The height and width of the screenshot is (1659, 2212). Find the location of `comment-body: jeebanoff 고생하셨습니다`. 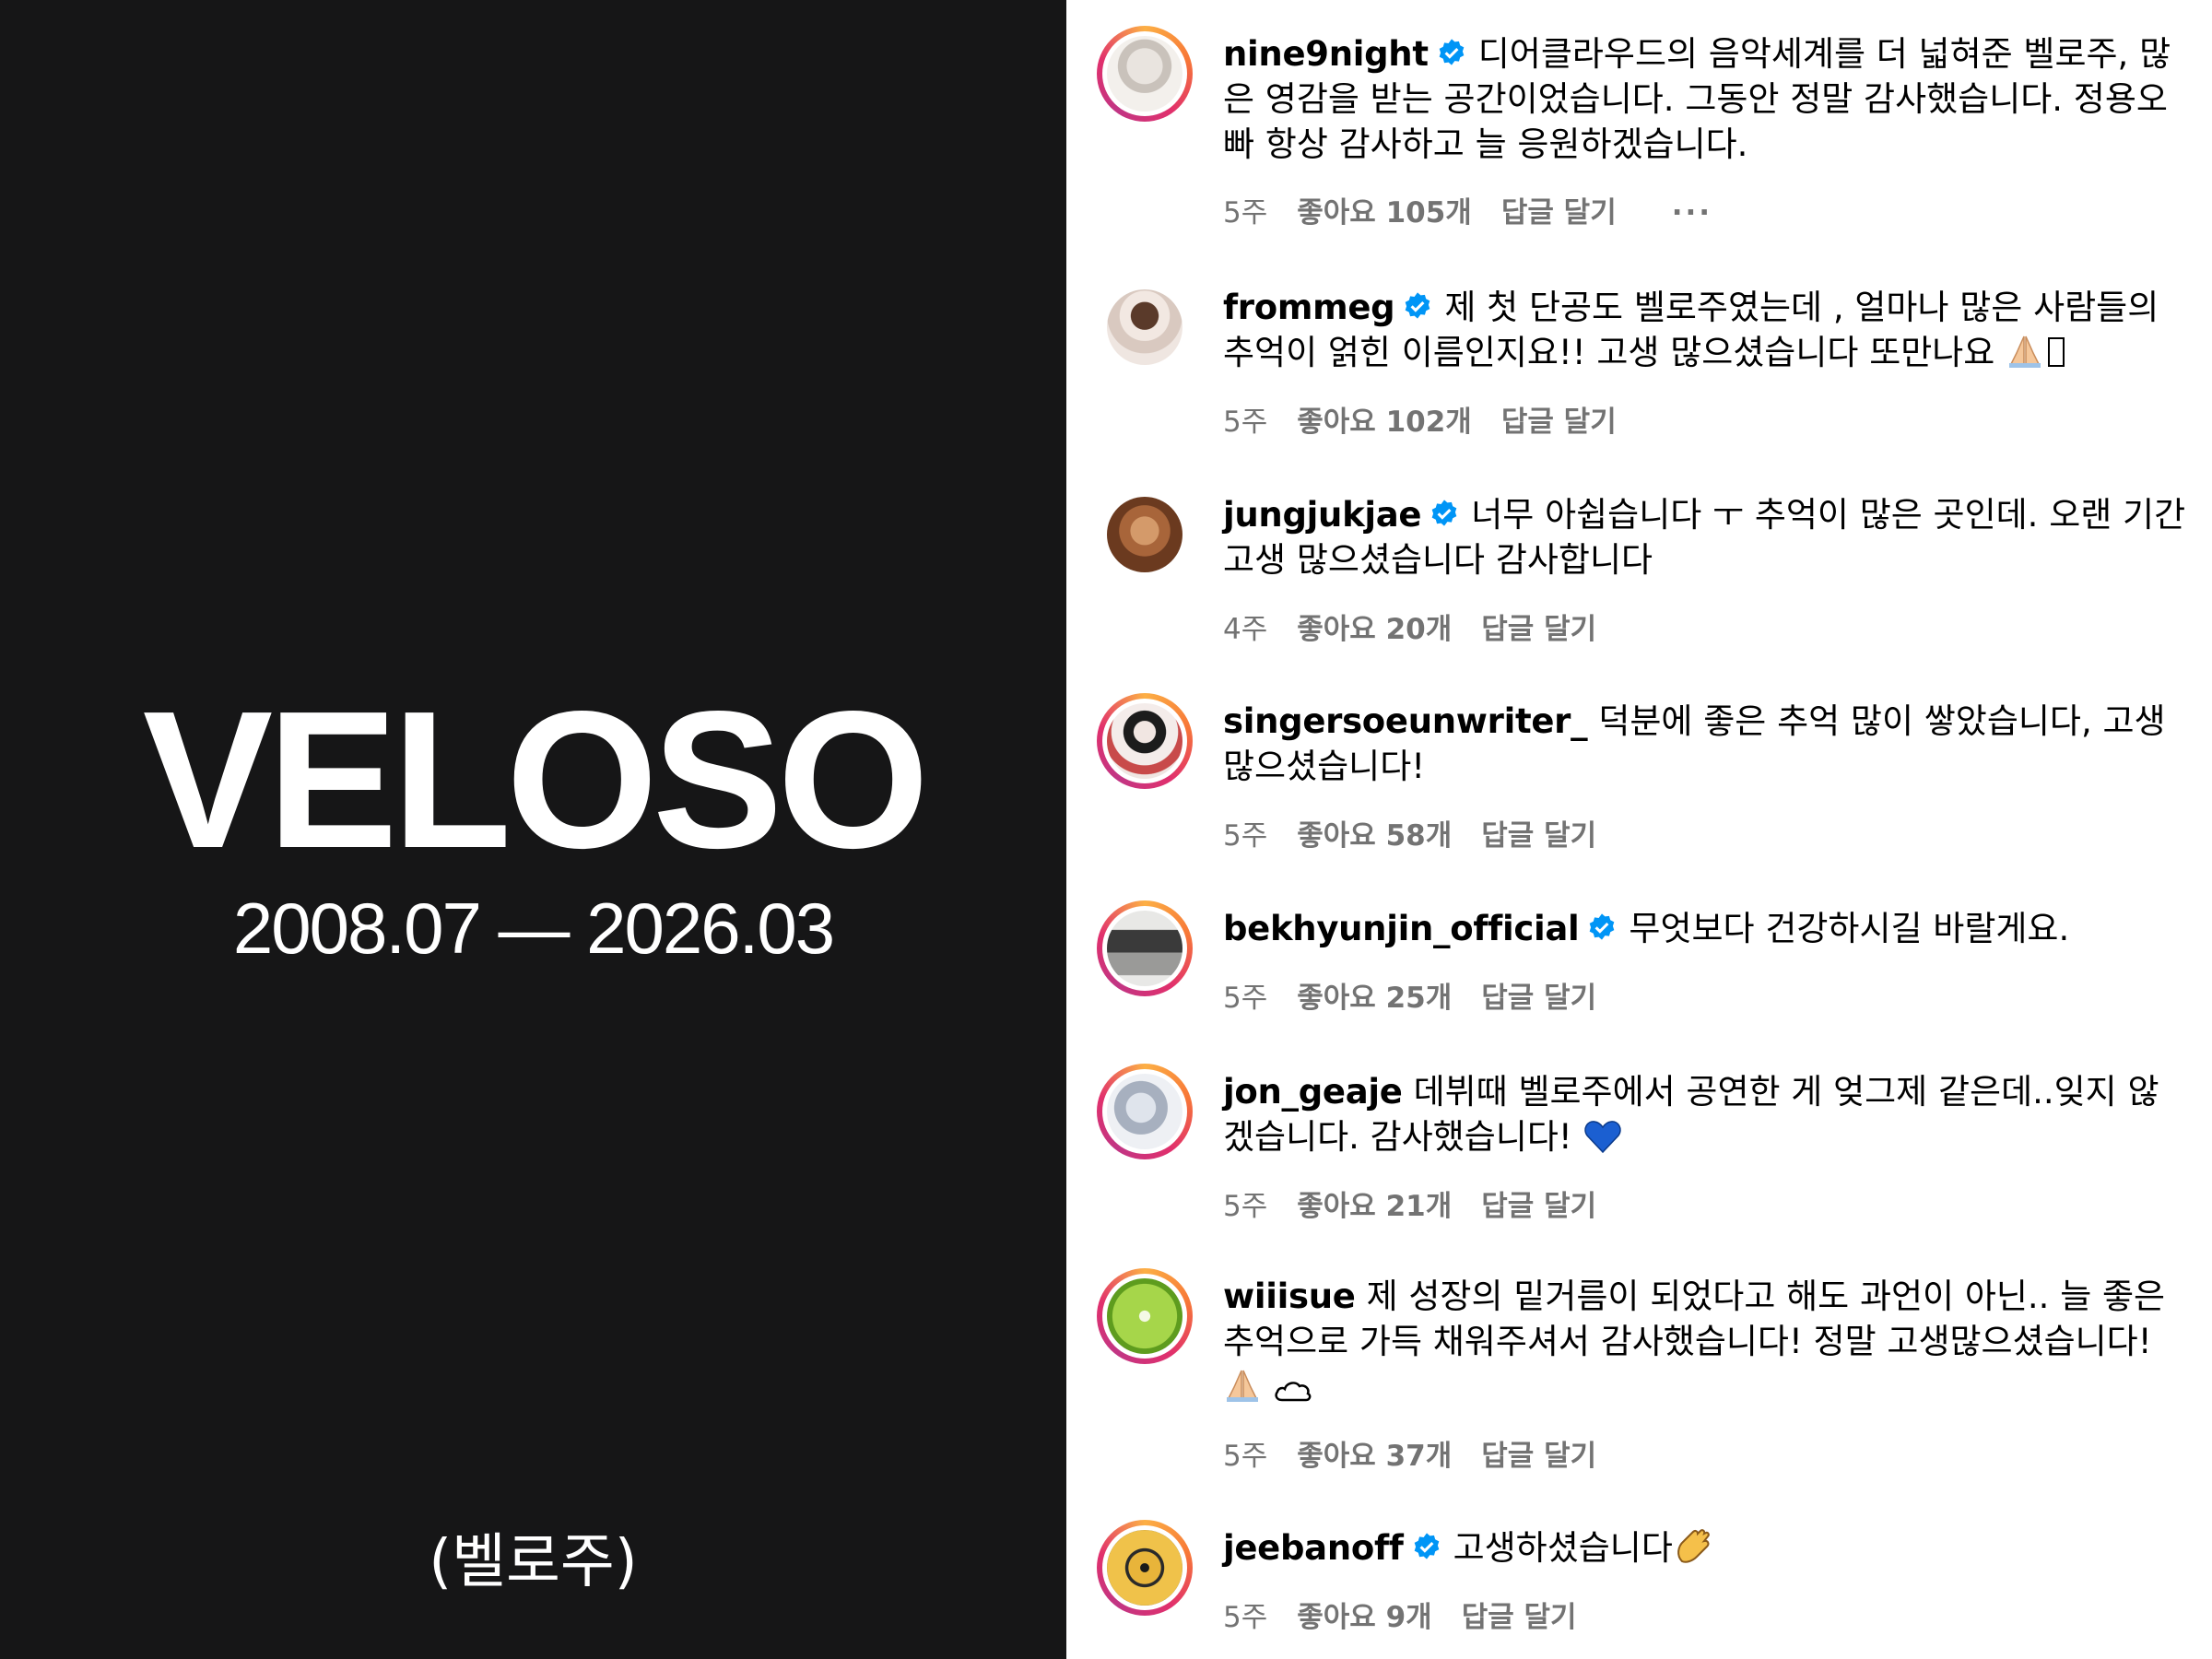

comment-body: jeebanoff 고생하셨습니다 is located at coordinates (1706, 1548).